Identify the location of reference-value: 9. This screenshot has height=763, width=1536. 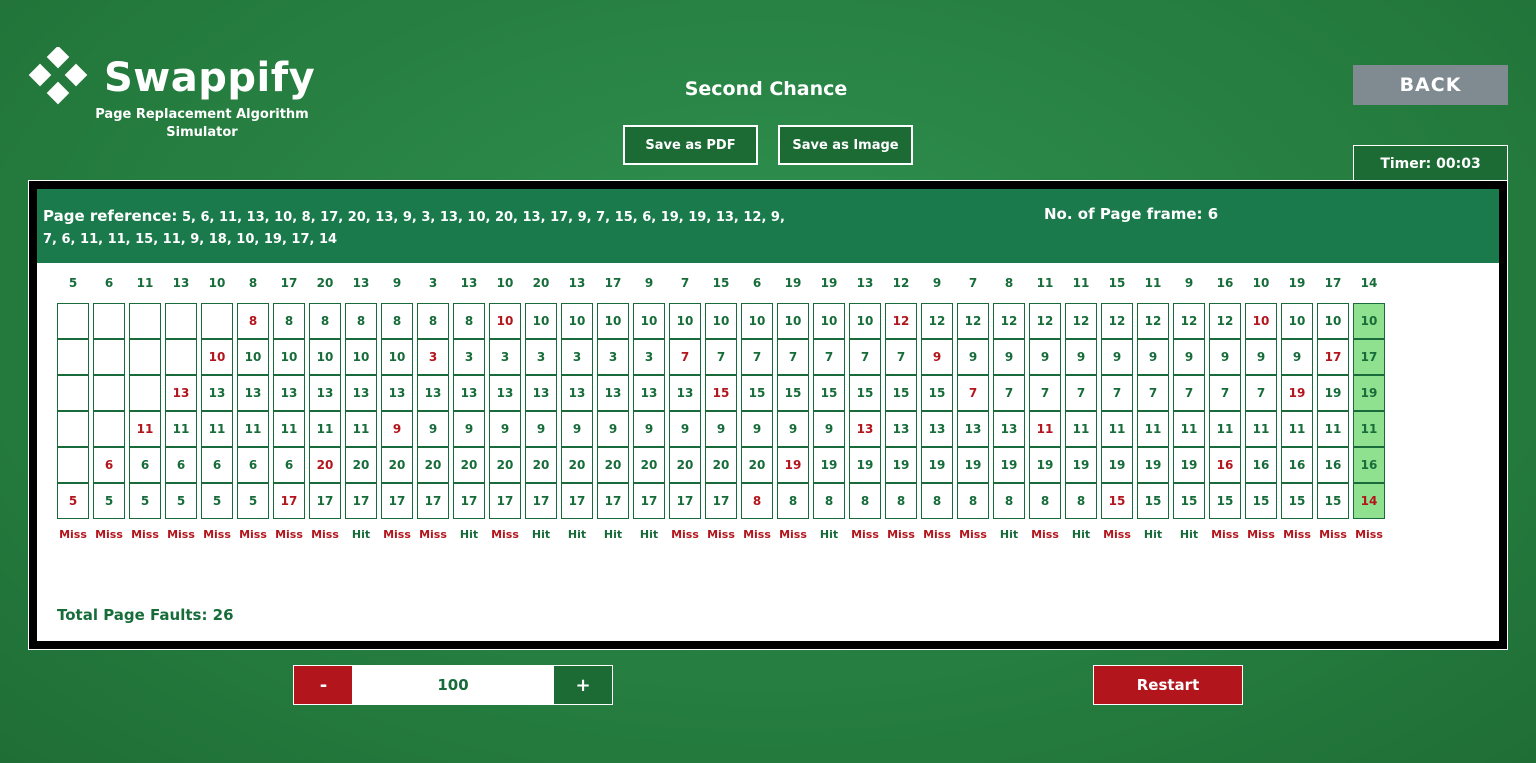
(1189, 283).